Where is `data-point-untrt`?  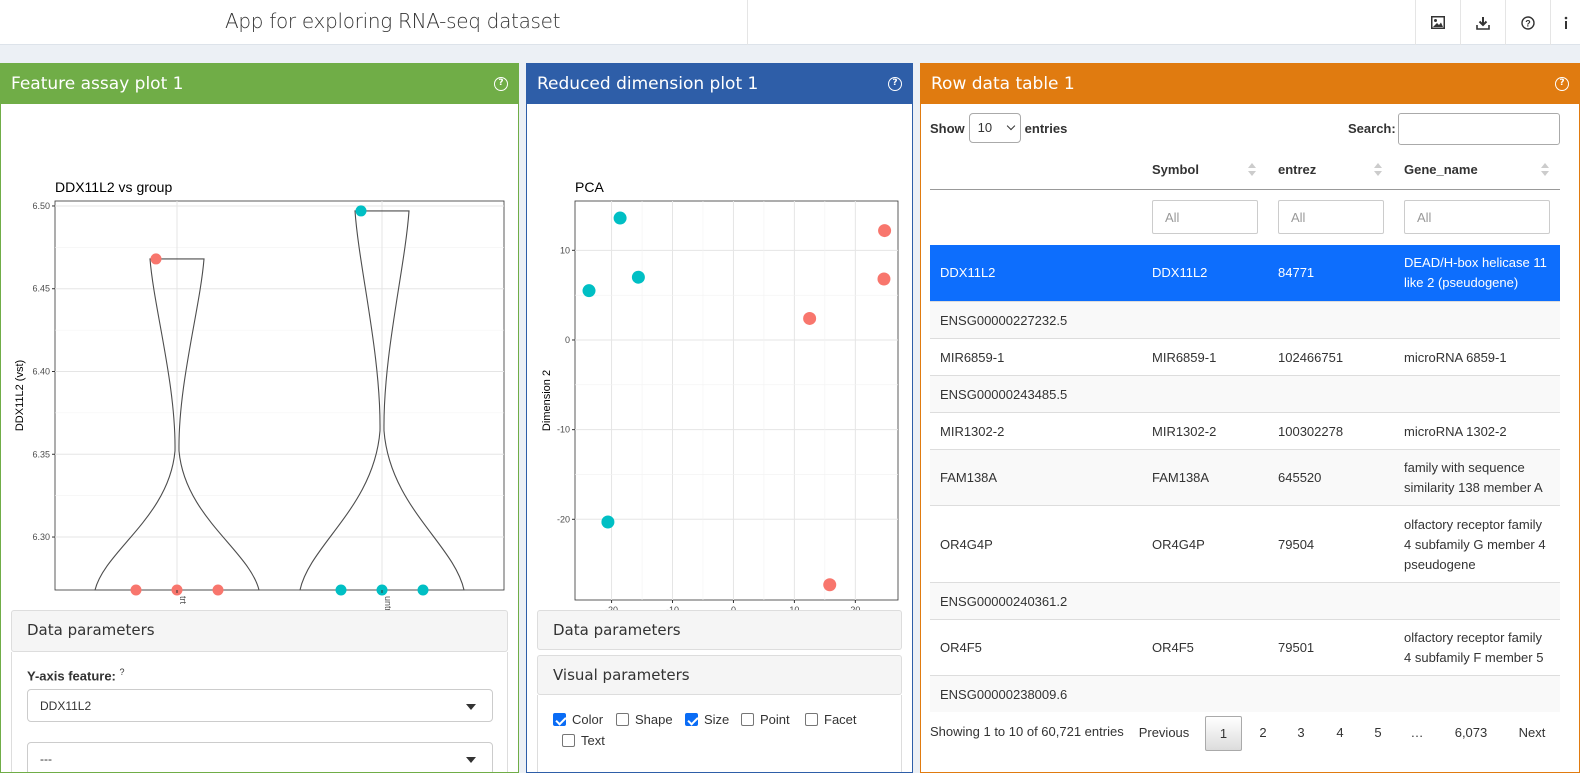
data-point-untrt is located at coordinates (589, 291).